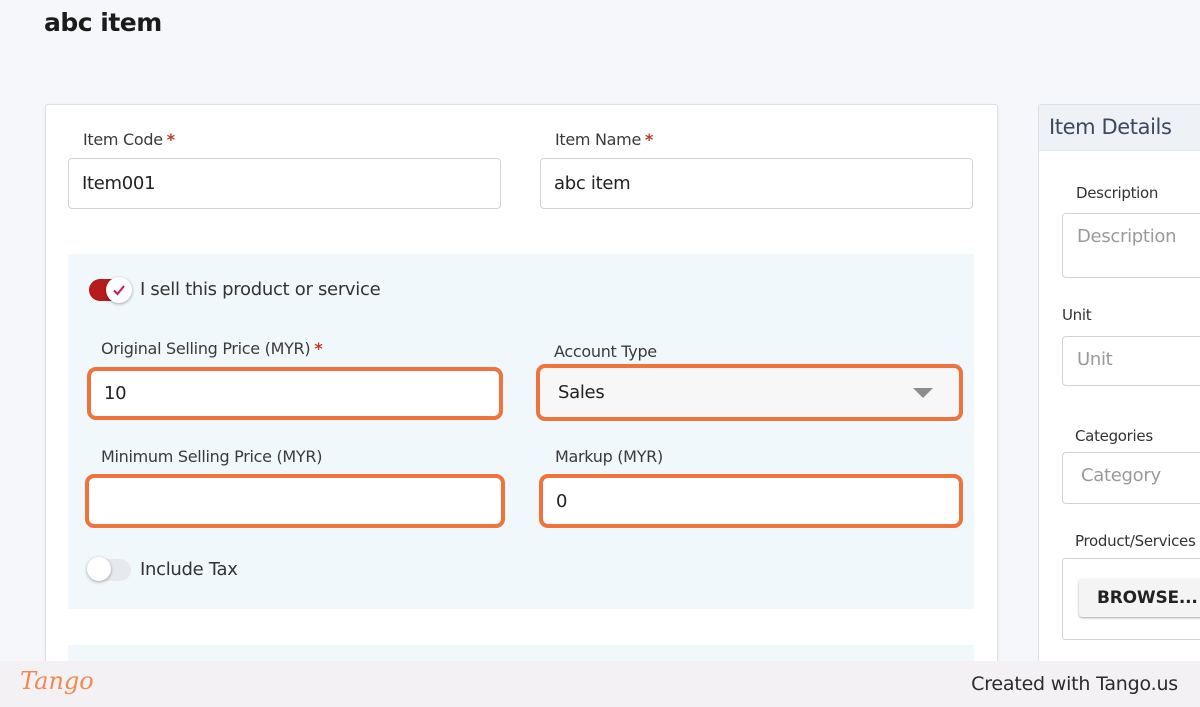 Image resolution: width=1200 pixels, height=707 pixels. What do you see at coordinates (1117, 193) in the screenshot?
I see `description-label: Description` at bounding box center [1117, 193].